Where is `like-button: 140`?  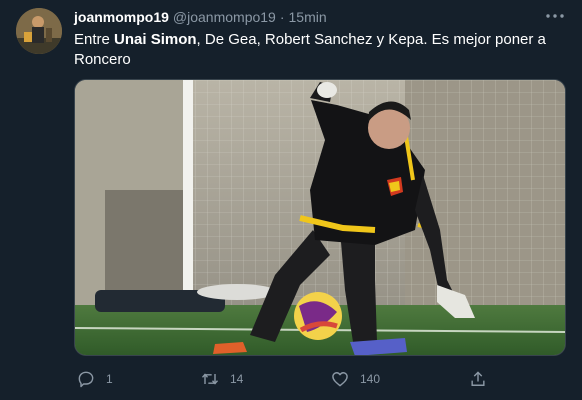
like-button: 140 is located at coordinates (355, 379).